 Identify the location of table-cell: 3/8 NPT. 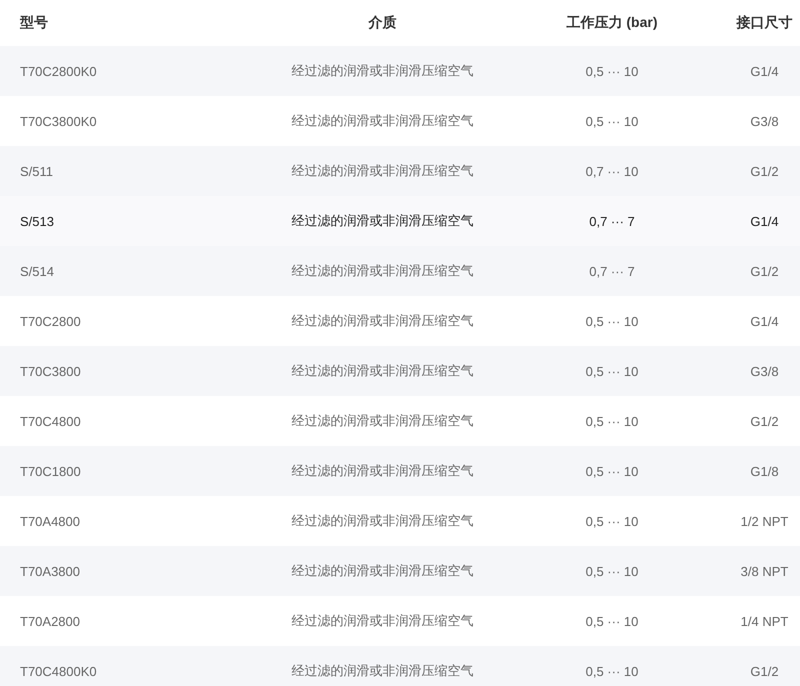
(764, 571).